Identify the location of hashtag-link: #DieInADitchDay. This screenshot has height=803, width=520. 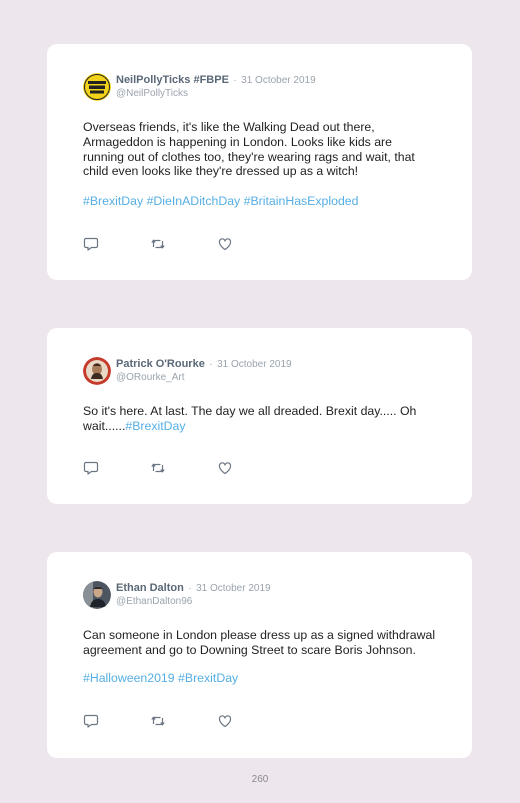
(194, 201).